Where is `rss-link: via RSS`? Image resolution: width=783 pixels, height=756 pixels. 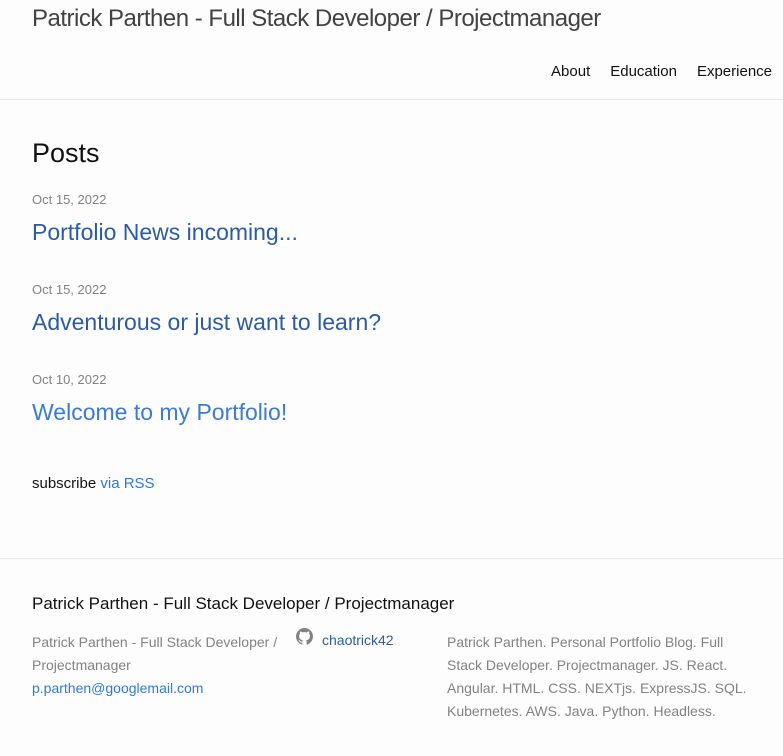 rss-link: via RSS is located at coordinates (127, 483).